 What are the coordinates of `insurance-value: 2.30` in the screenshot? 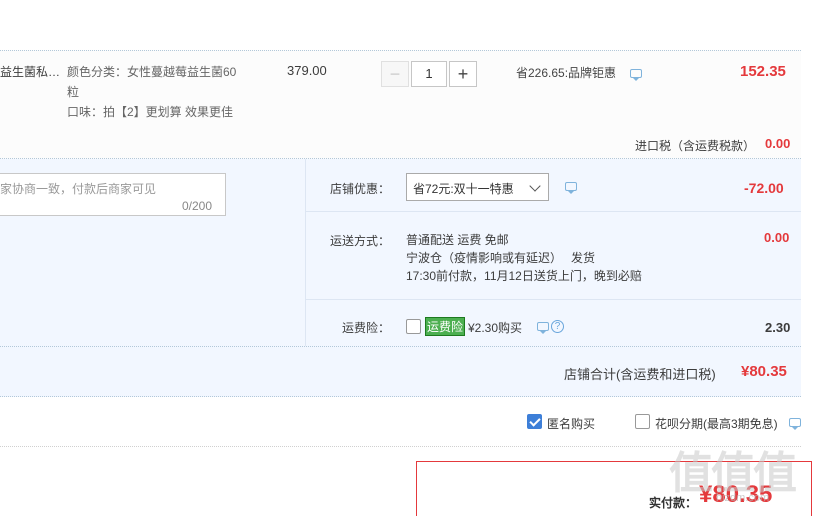 It's located at (778, 327).